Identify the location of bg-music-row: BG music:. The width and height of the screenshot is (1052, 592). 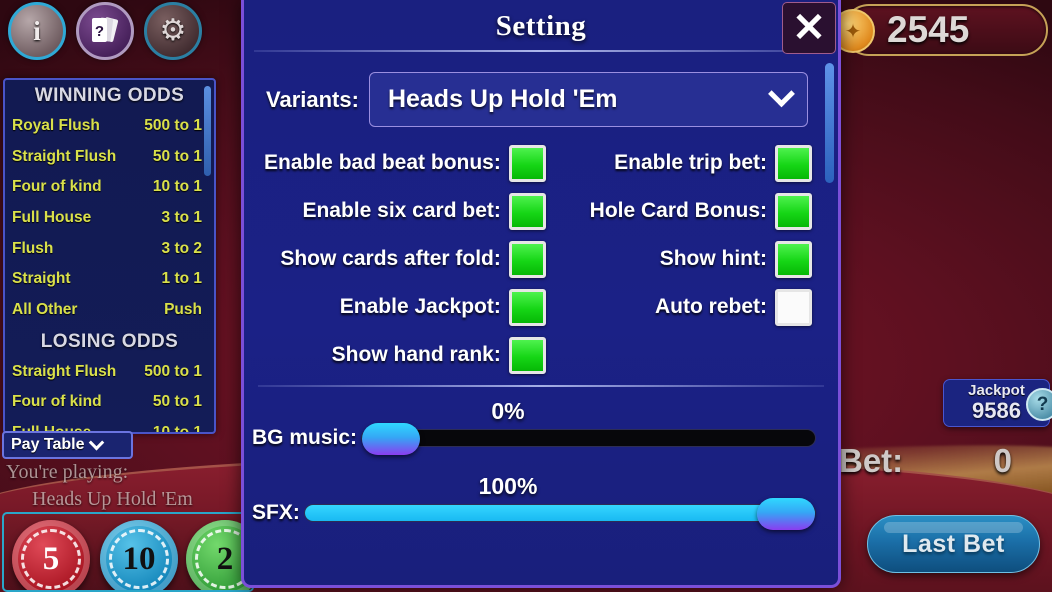
(534, 439).